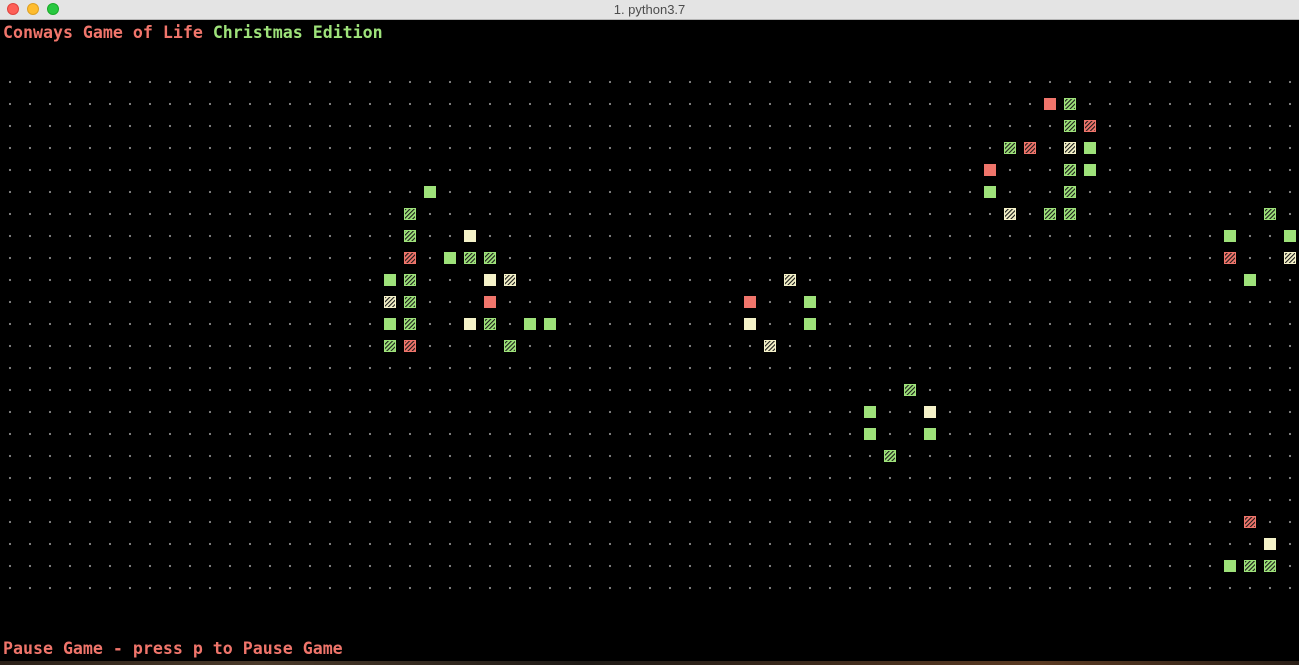  Describe the element at coordinates (649, 10) in the screenshot. I see `title-bar: 1. python3.7` at that location.